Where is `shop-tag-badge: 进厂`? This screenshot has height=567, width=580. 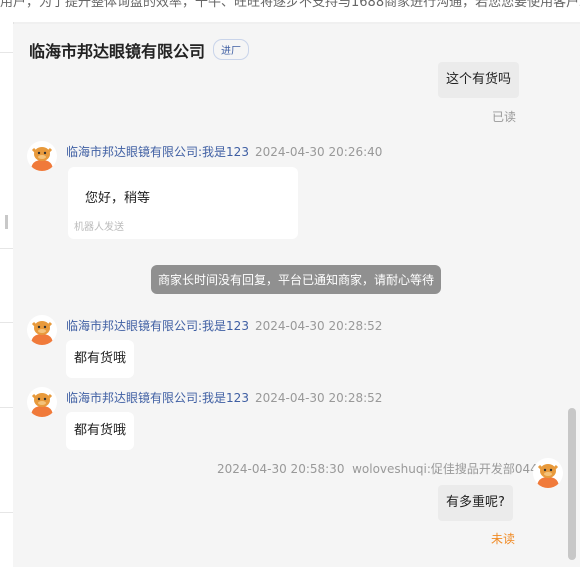 shop-tag-badge: 进厂 is located at coordinates (231, 49).